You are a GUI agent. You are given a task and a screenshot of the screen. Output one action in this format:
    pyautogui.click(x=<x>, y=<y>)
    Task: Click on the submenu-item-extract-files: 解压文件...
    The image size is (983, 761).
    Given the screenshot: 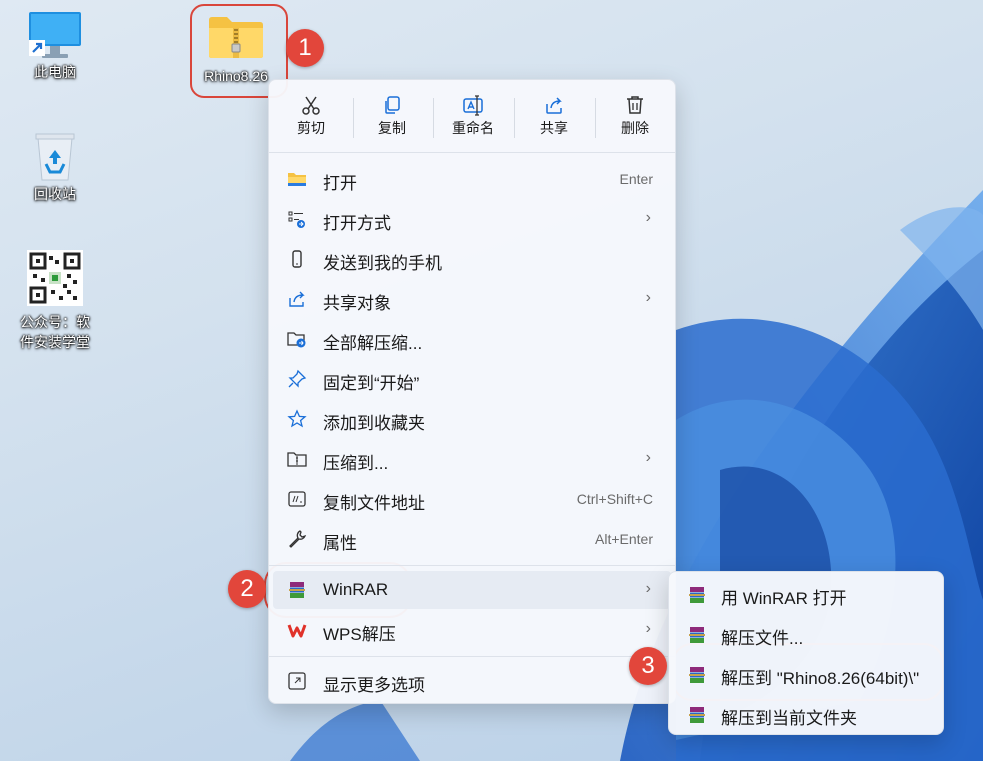 What is the action you would take?
    pyautogui.click(x=806, y=634)
    